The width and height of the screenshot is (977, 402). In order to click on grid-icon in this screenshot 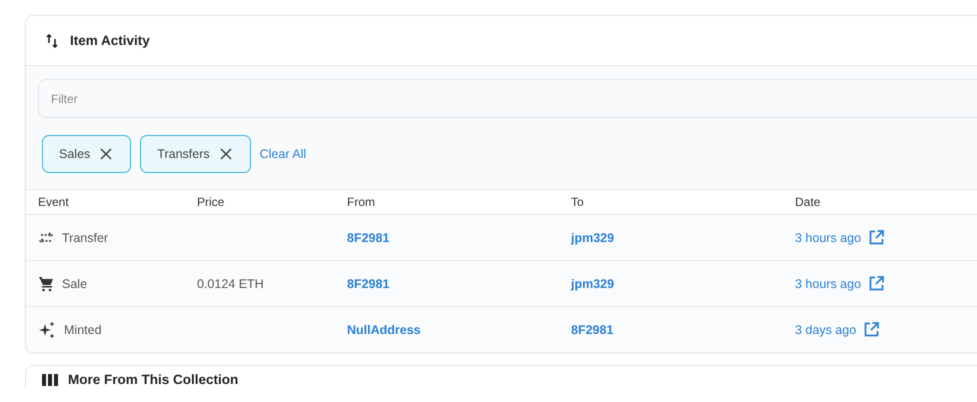, I will do `click(50, 380)`.